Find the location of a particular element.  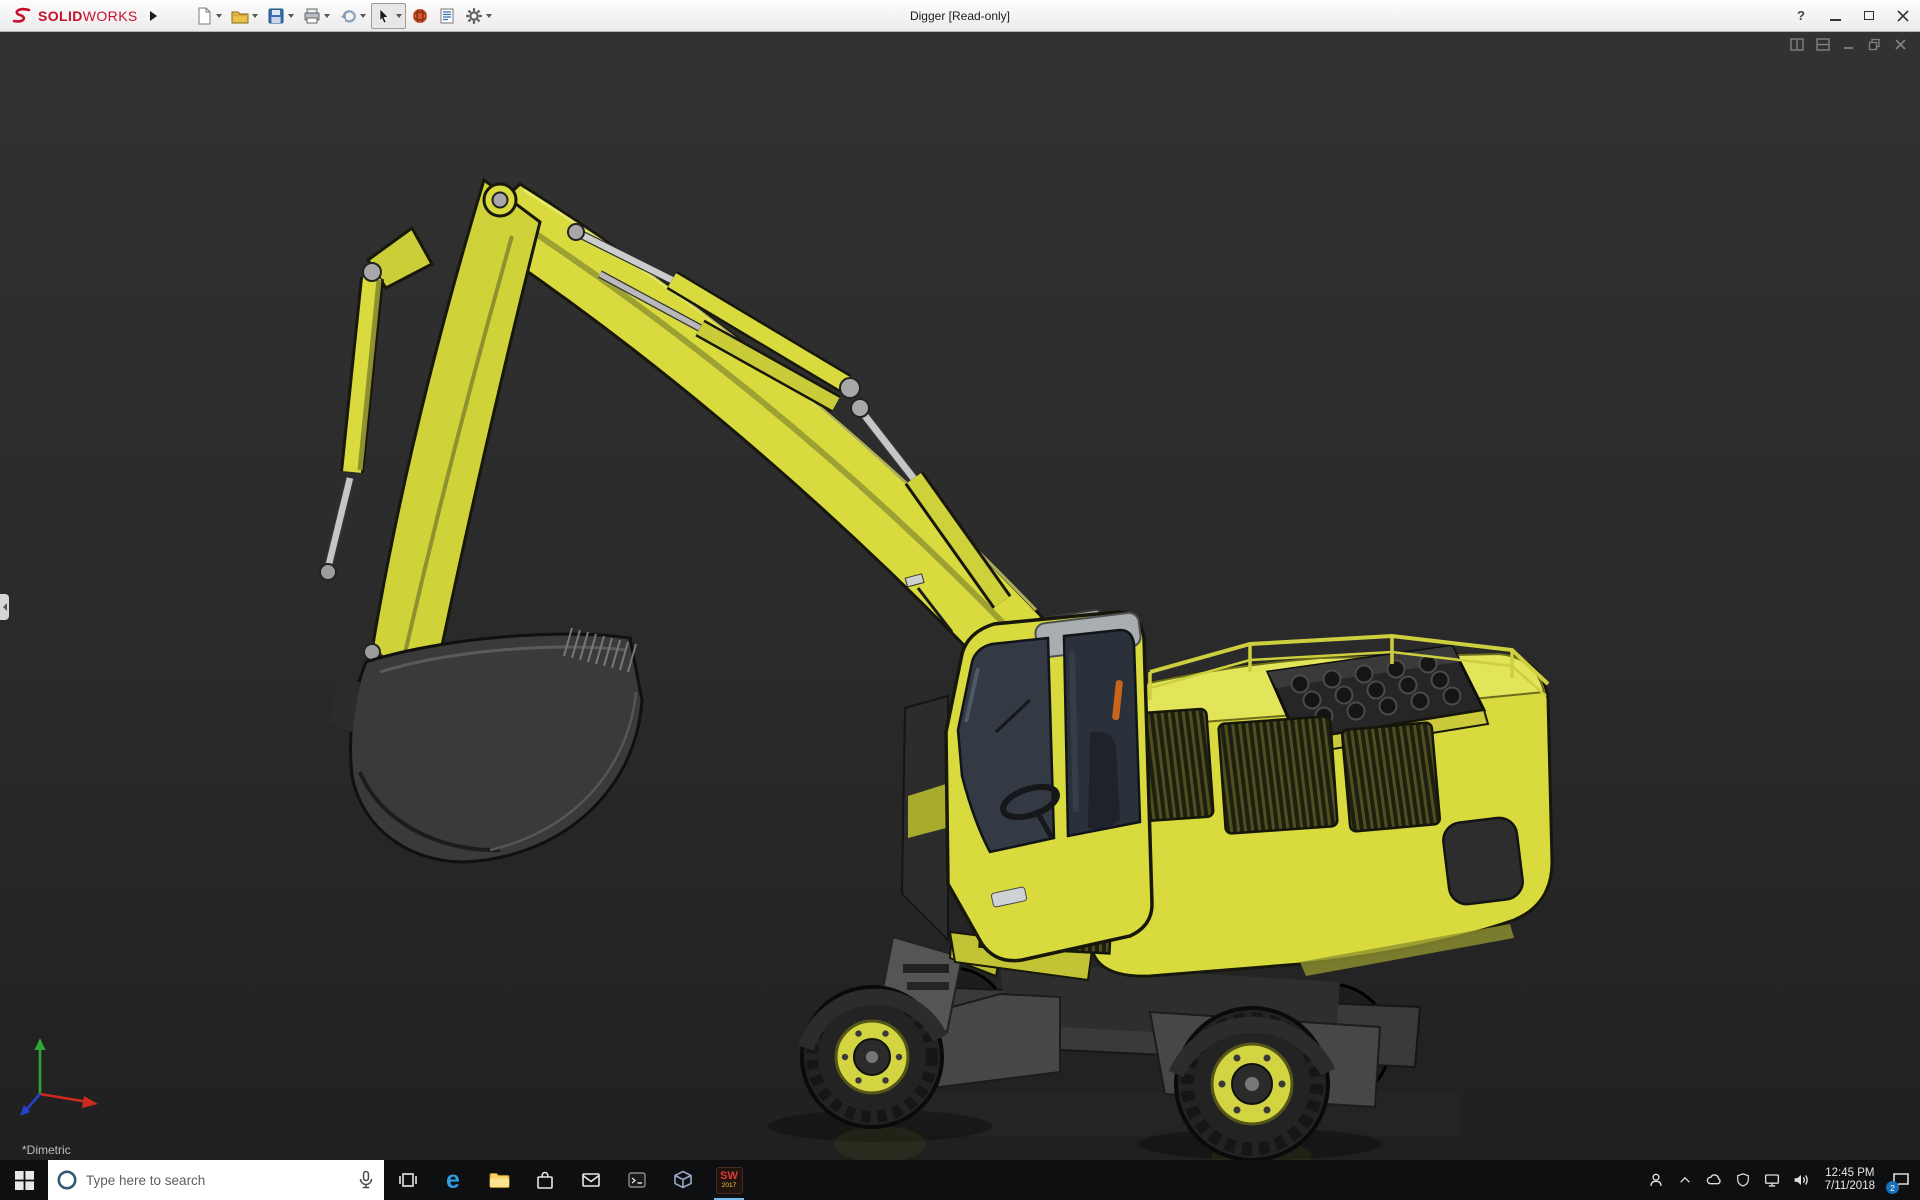

operator-seat is located at coordinates (1104, 780).